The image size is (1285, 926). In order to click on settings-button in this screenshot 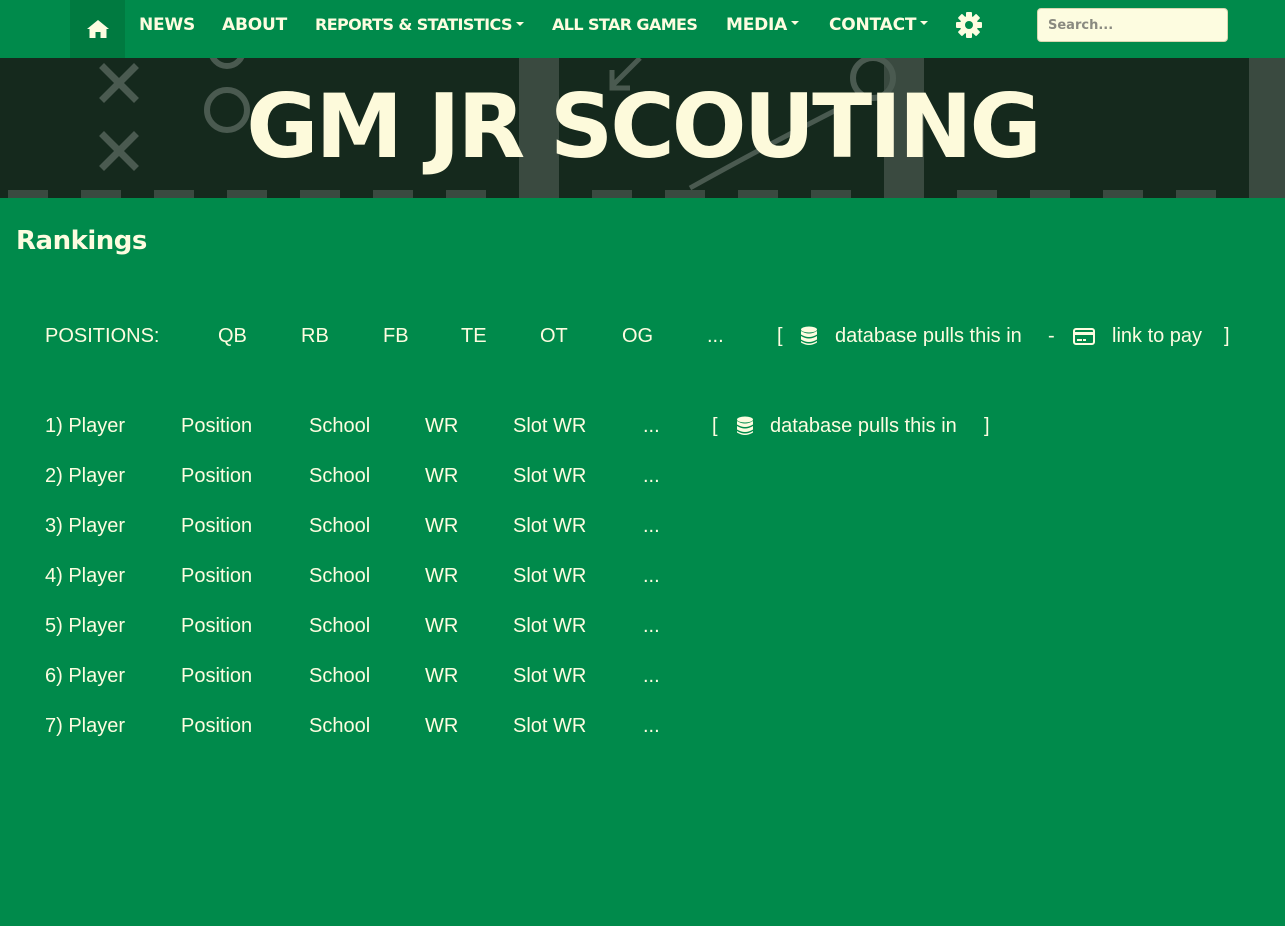, I will do `click(969, 25)`.